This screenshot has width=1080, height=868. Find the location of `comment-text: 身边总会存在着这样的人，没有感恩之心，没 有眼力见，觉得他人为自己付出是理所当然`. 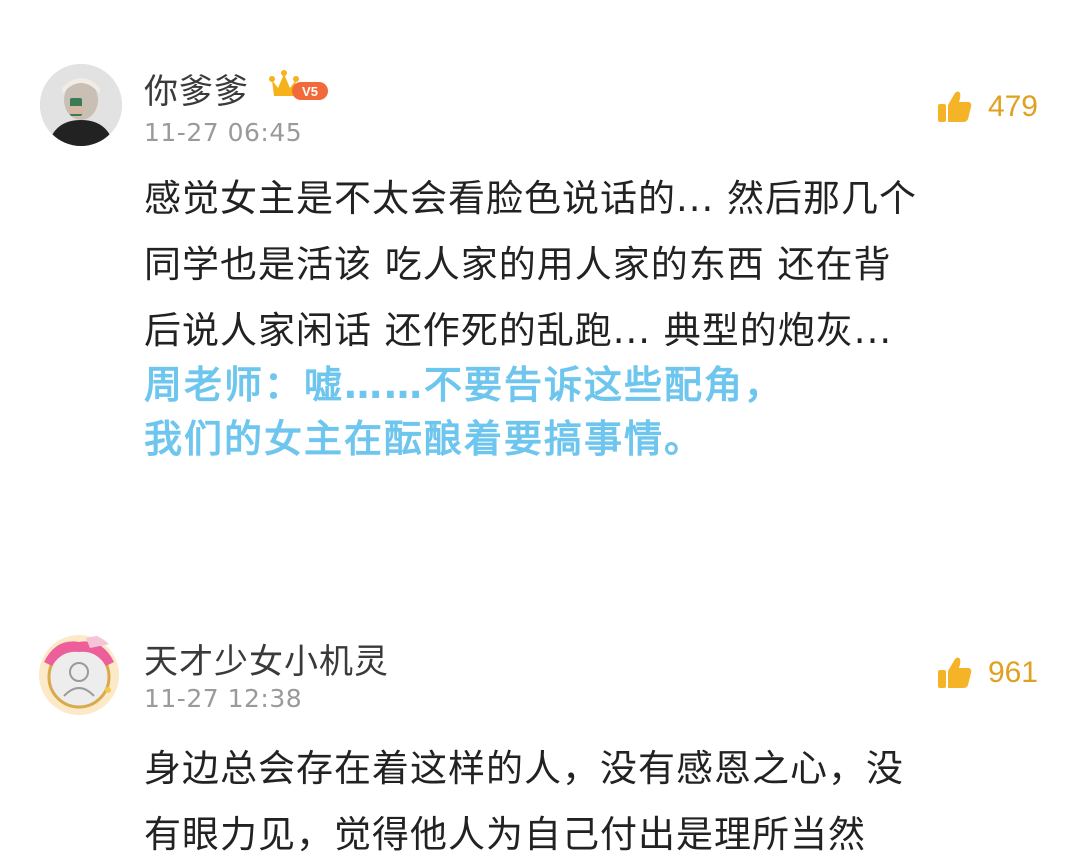

comment-text: 身边总会存在着这样的人，没有感恩之心，没 有眼力见，觉得他人为自己付出是理所当然 is located at coordinates (594, 802).